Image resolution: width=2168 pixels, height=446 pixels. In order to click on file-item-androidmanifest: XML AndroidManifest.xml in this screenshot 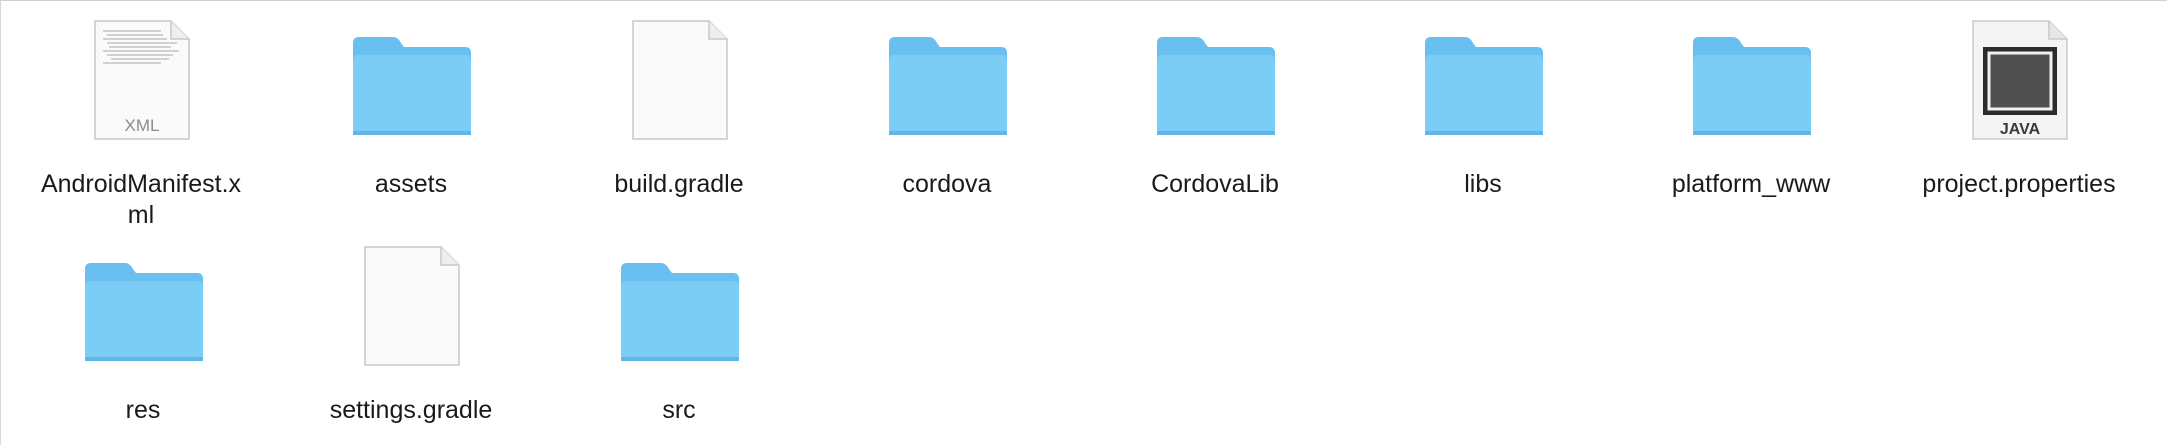, I will do `click(141, 124)`.